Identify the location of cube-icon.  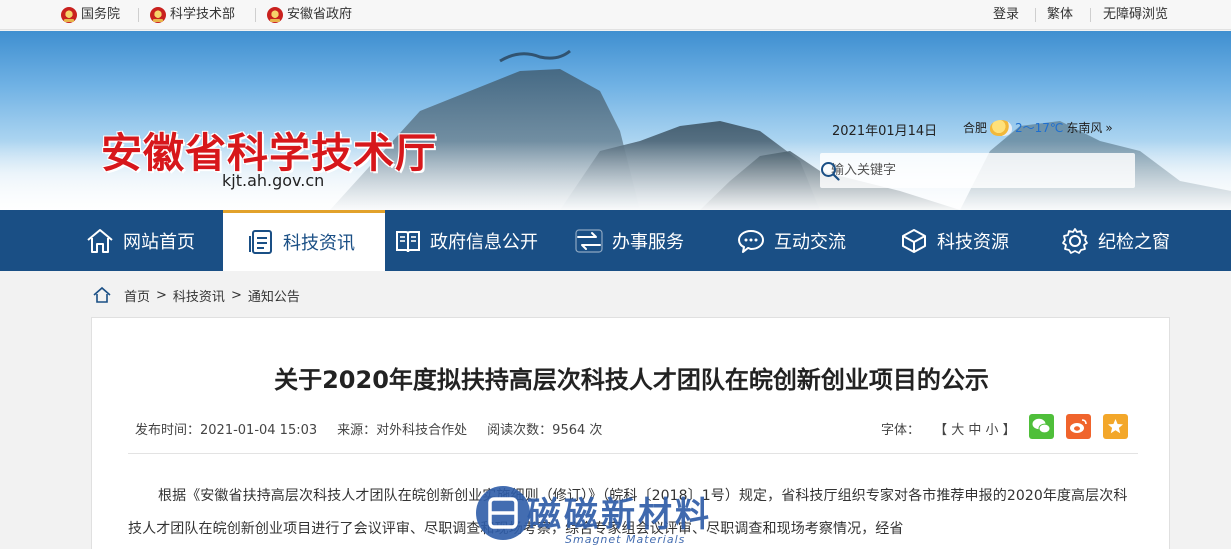
(914, 240).